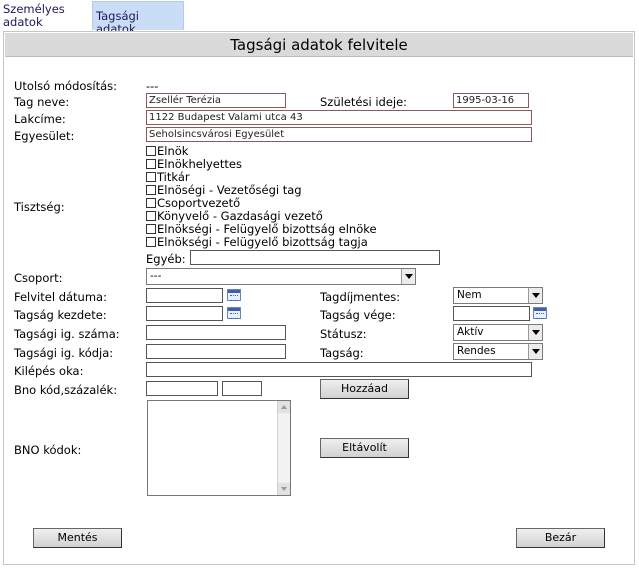 The height and width of the screenshot is (568, 639). Describe the element at coordinates (49, 371) in the screenshot. I see `exit-reason-label: Kilépés oka:` at that location.